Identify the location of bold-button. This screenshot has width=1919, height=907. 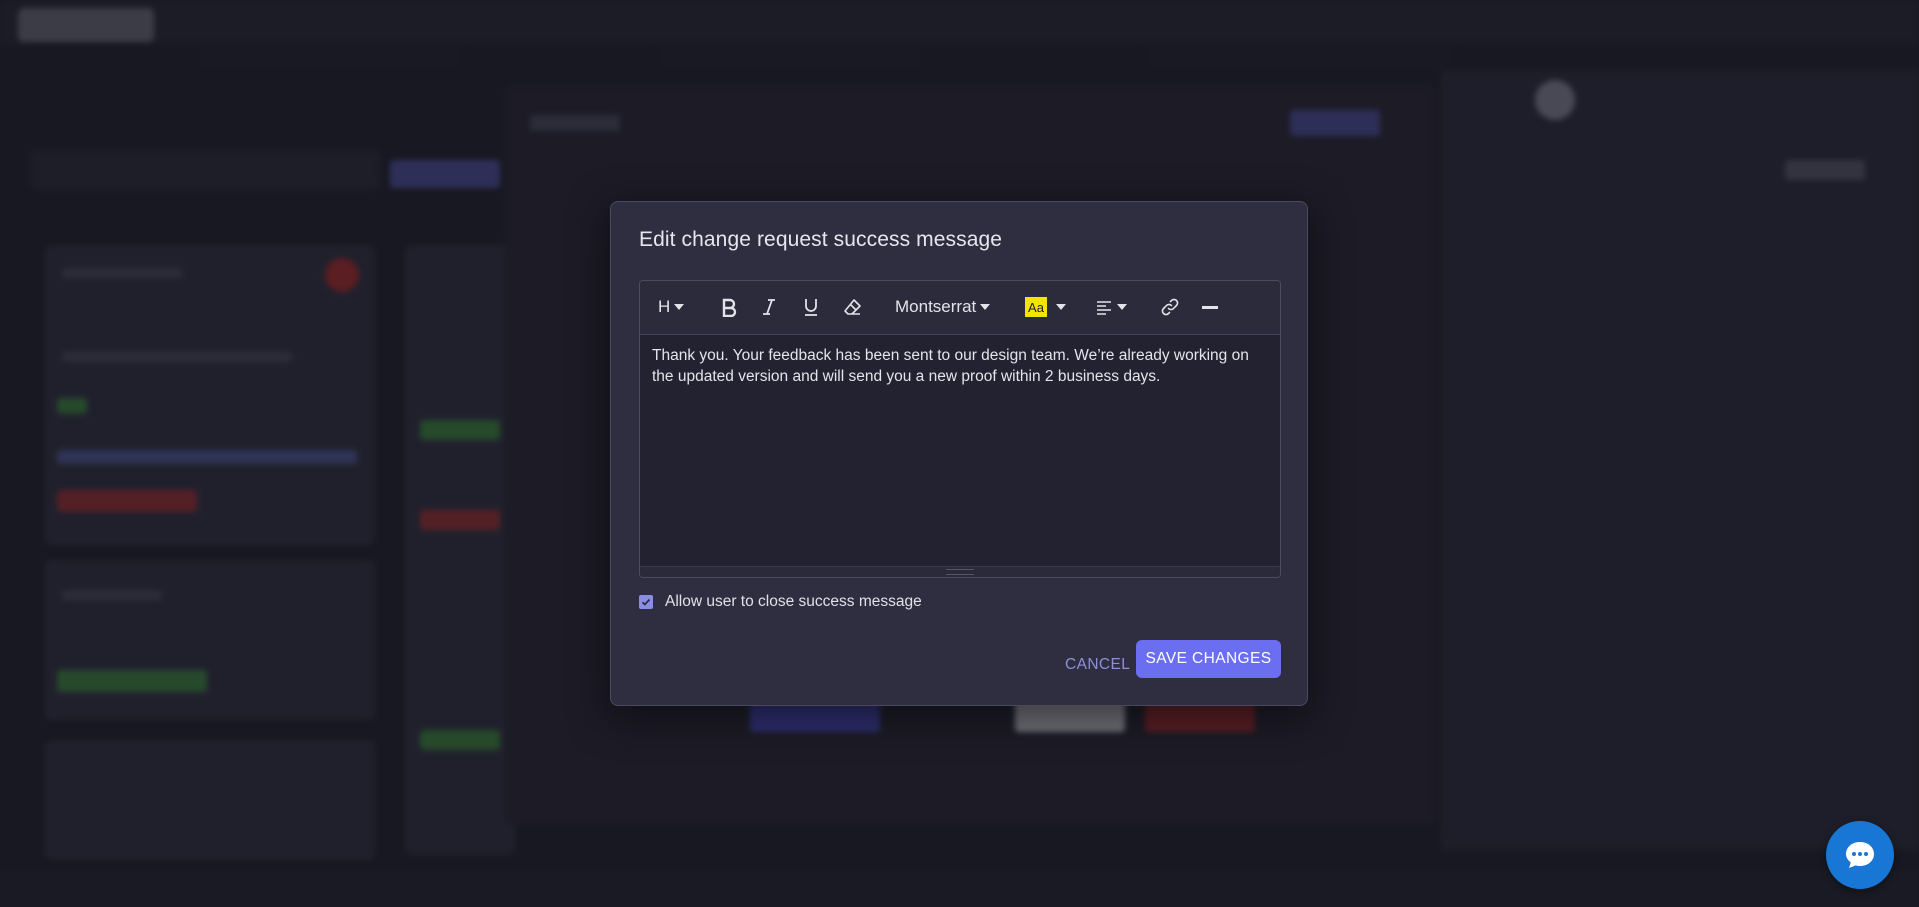
(729, 307).